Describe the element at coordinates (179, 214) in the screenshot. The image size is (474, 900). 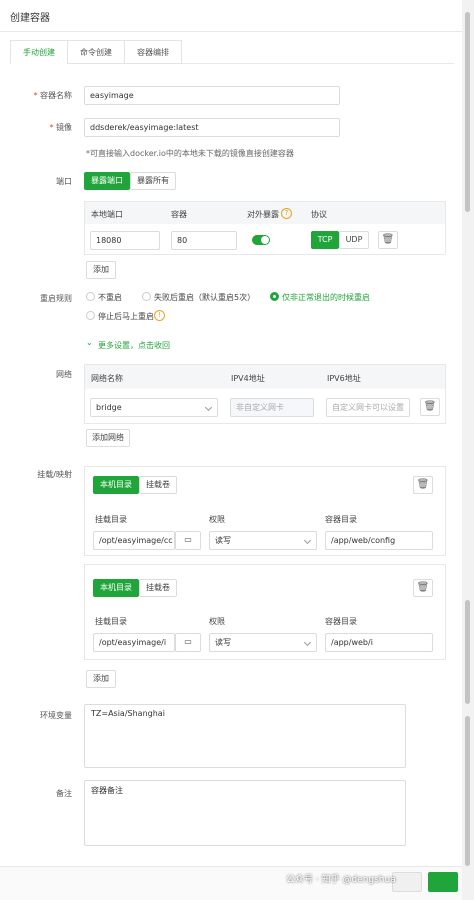
I see `col-container-port: 容器` at that location.